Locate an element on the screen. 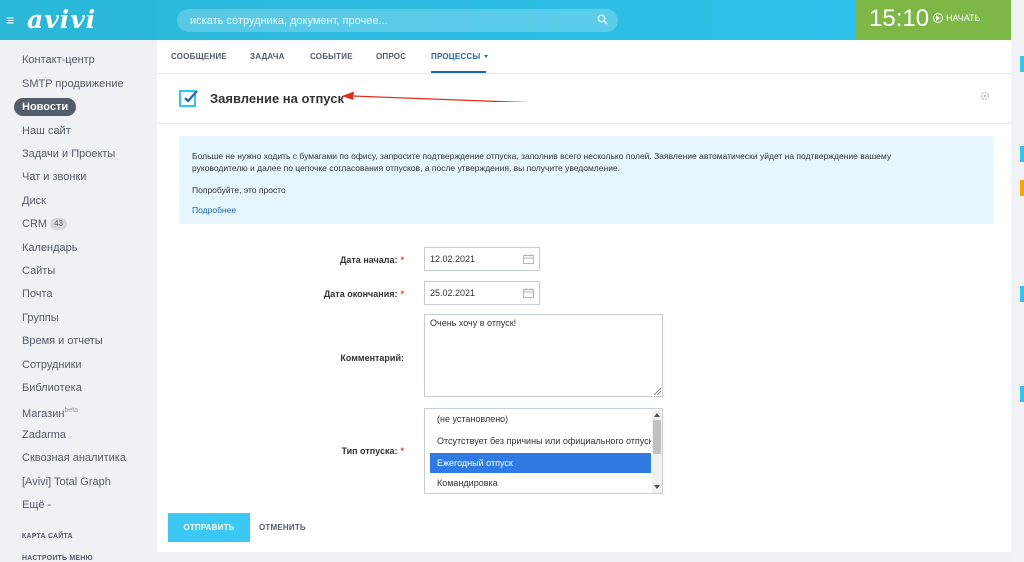 This screenshot has height=562, width=1024. tab-task: ЗАДАЧА is located at coordinates (267, 56).